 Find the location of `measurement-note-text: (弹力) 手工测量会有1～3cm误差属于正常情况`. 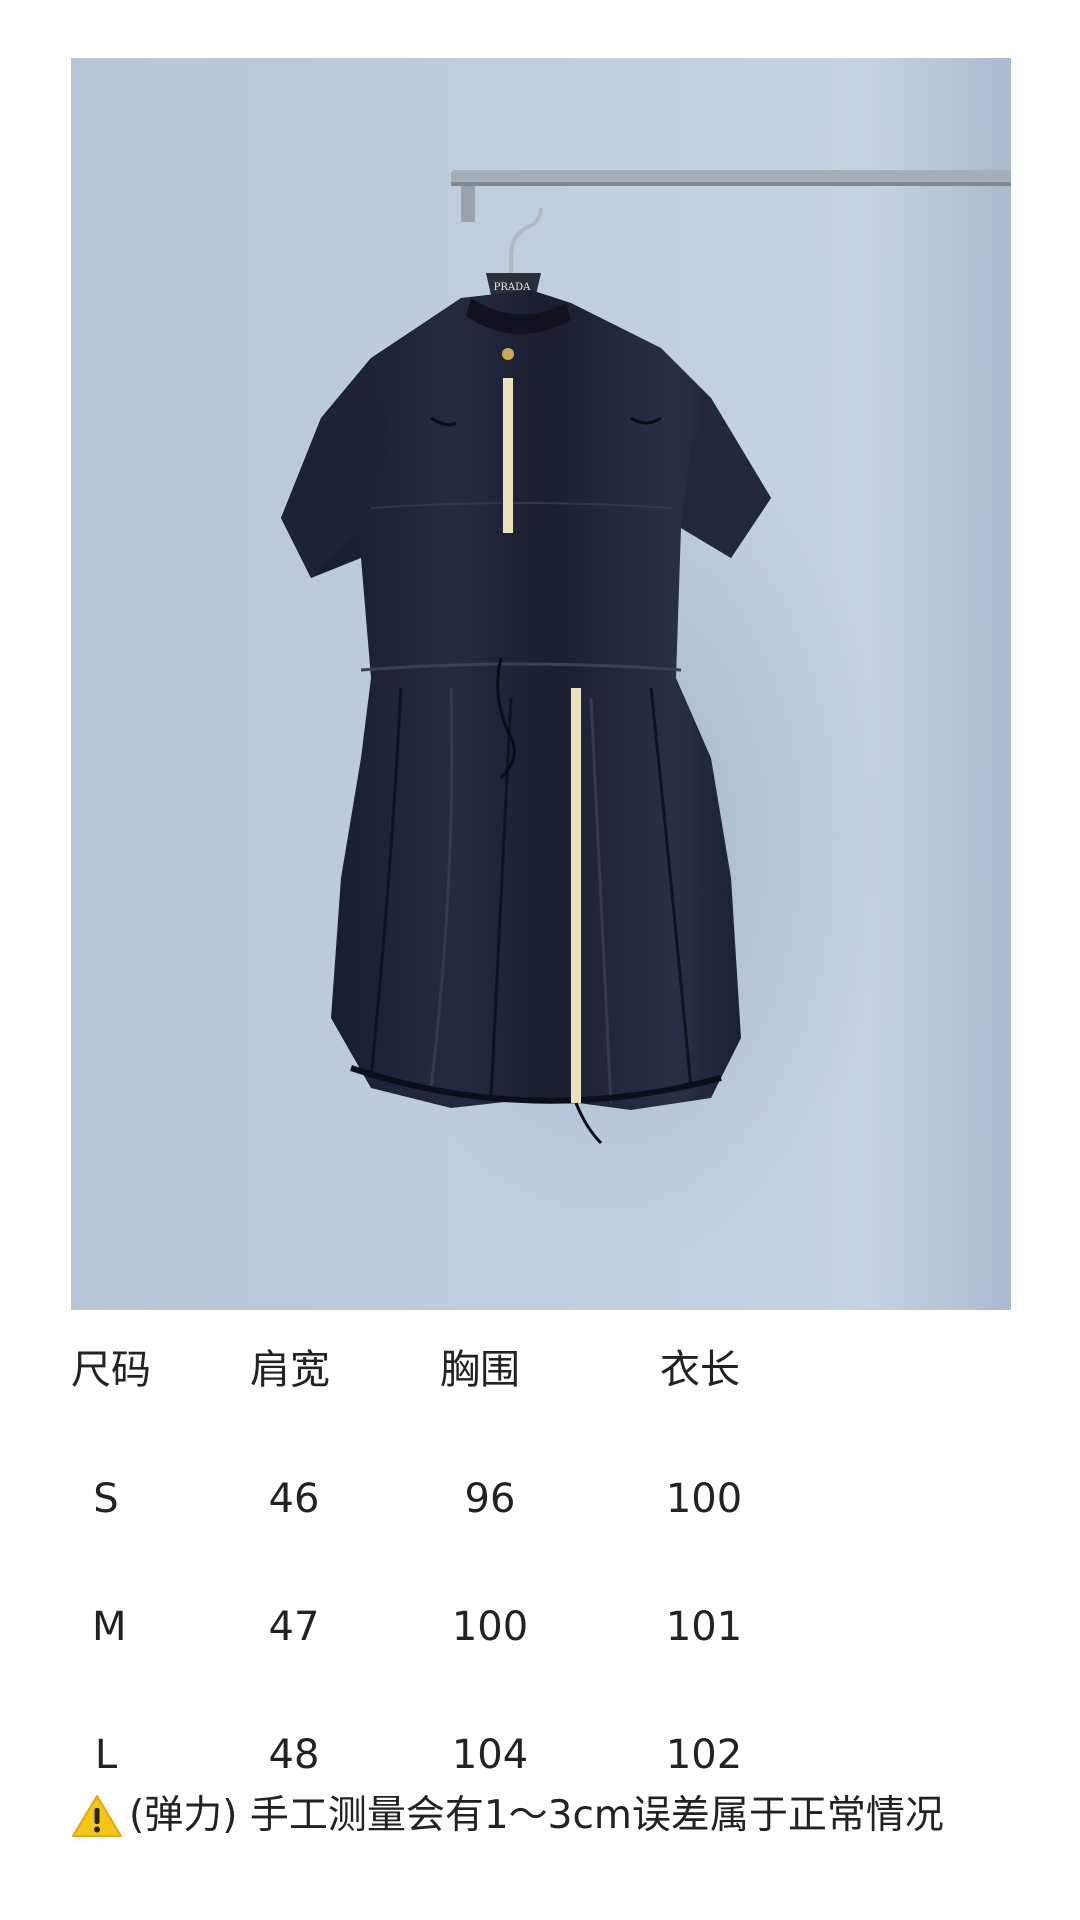

measurement-note-text: (弹力) 手工测量会有1～3cm误差属于正常情况 is located at coordinates (536, 1815).